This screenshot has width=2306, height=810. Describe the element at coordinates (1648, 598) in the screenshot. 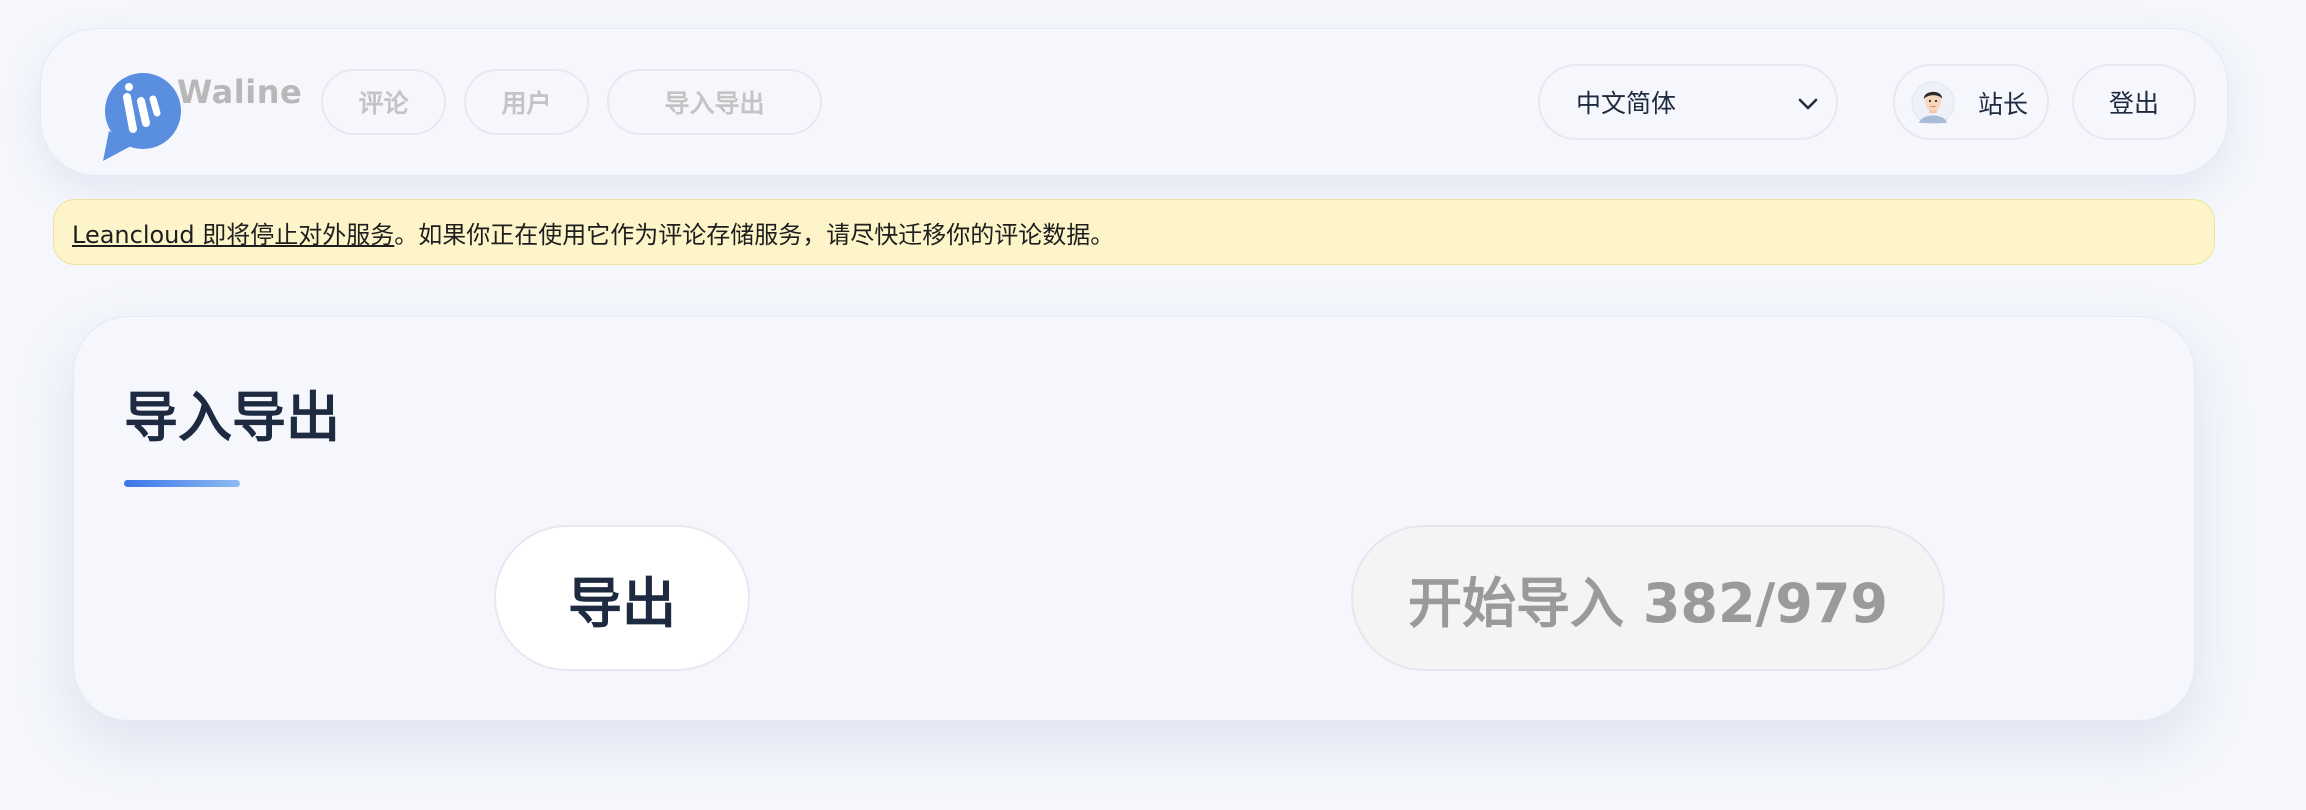

I see `import-button: 开始导入 382/979` at that location.